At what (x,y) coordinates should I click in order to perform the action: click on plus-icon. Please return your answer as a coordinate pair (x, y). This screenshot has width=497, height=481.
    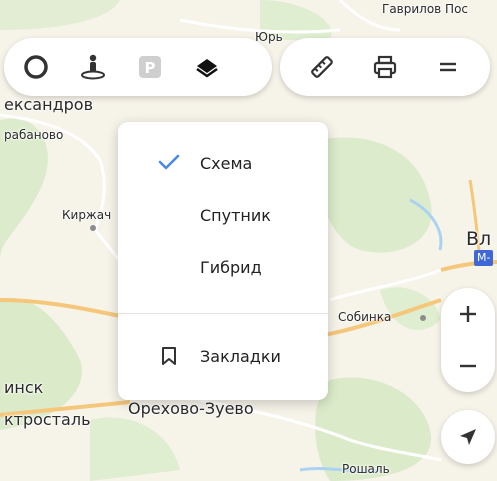
    Looking at the image, I should click on (468, 314).